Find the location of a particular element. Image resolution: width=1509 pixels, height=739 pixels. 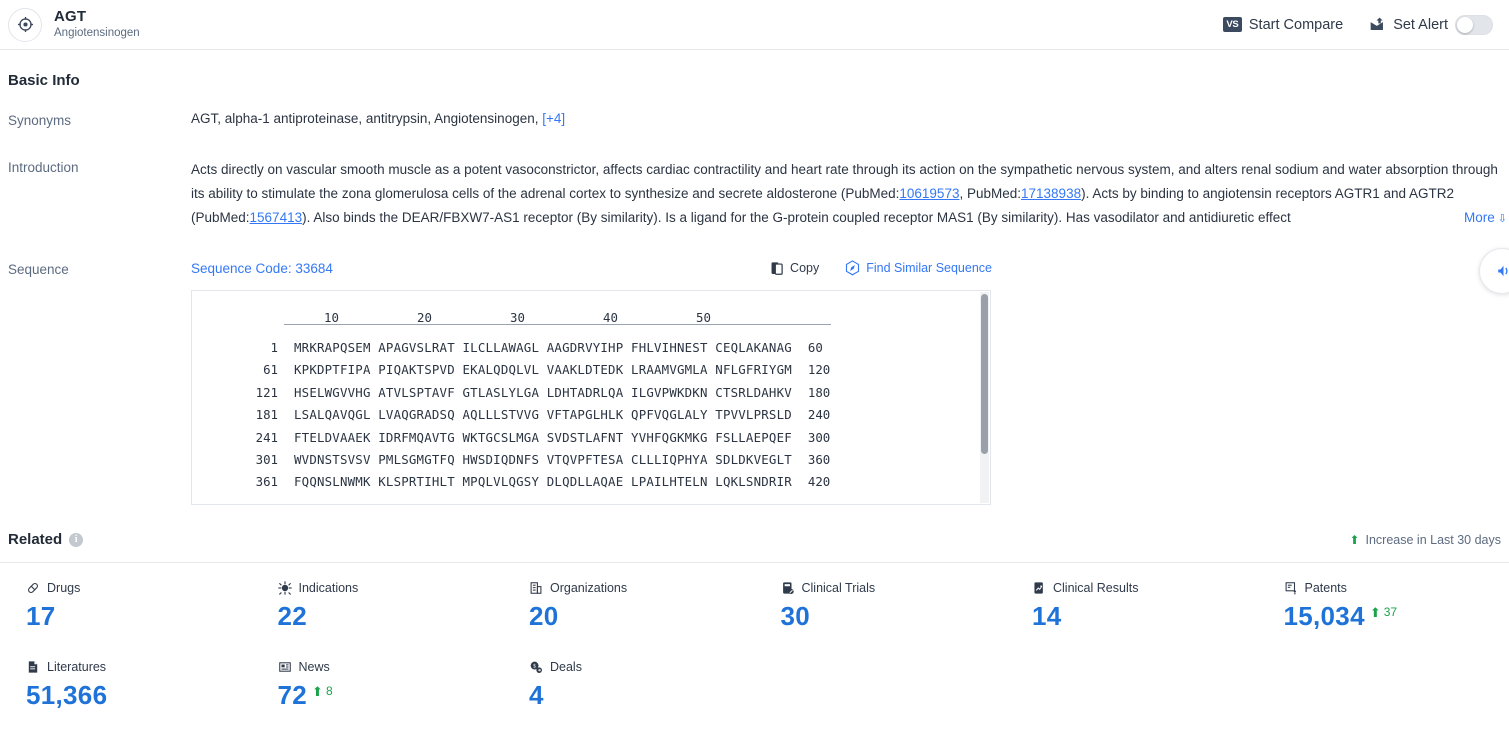

stat-value: 17 is located at coordinates (41, 616).